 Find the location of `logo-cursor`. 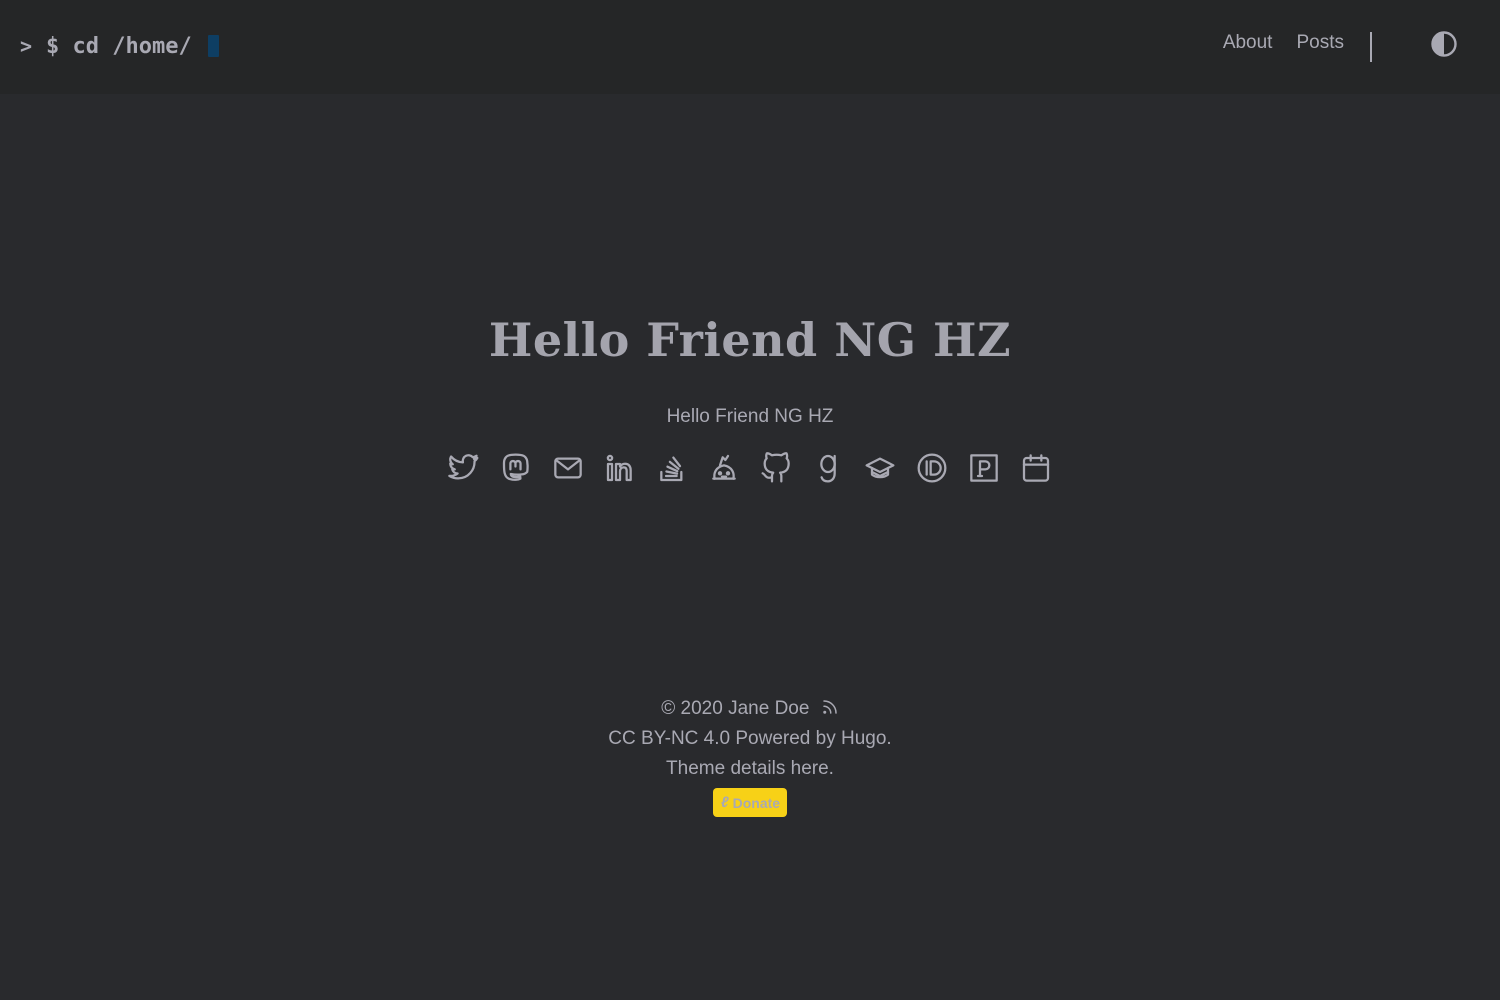

logo-cursor is located at coordinates (213, 46).